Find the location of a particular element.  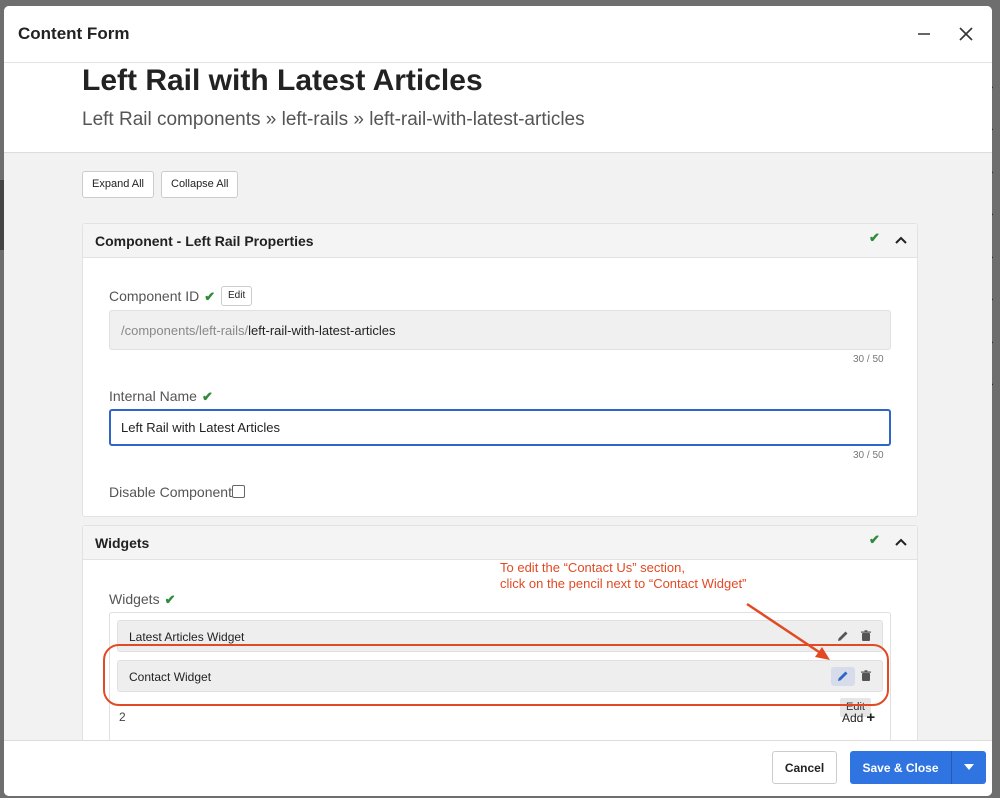

widgets-field-label: Widgets ✔ is located at coordinates (142, 599).